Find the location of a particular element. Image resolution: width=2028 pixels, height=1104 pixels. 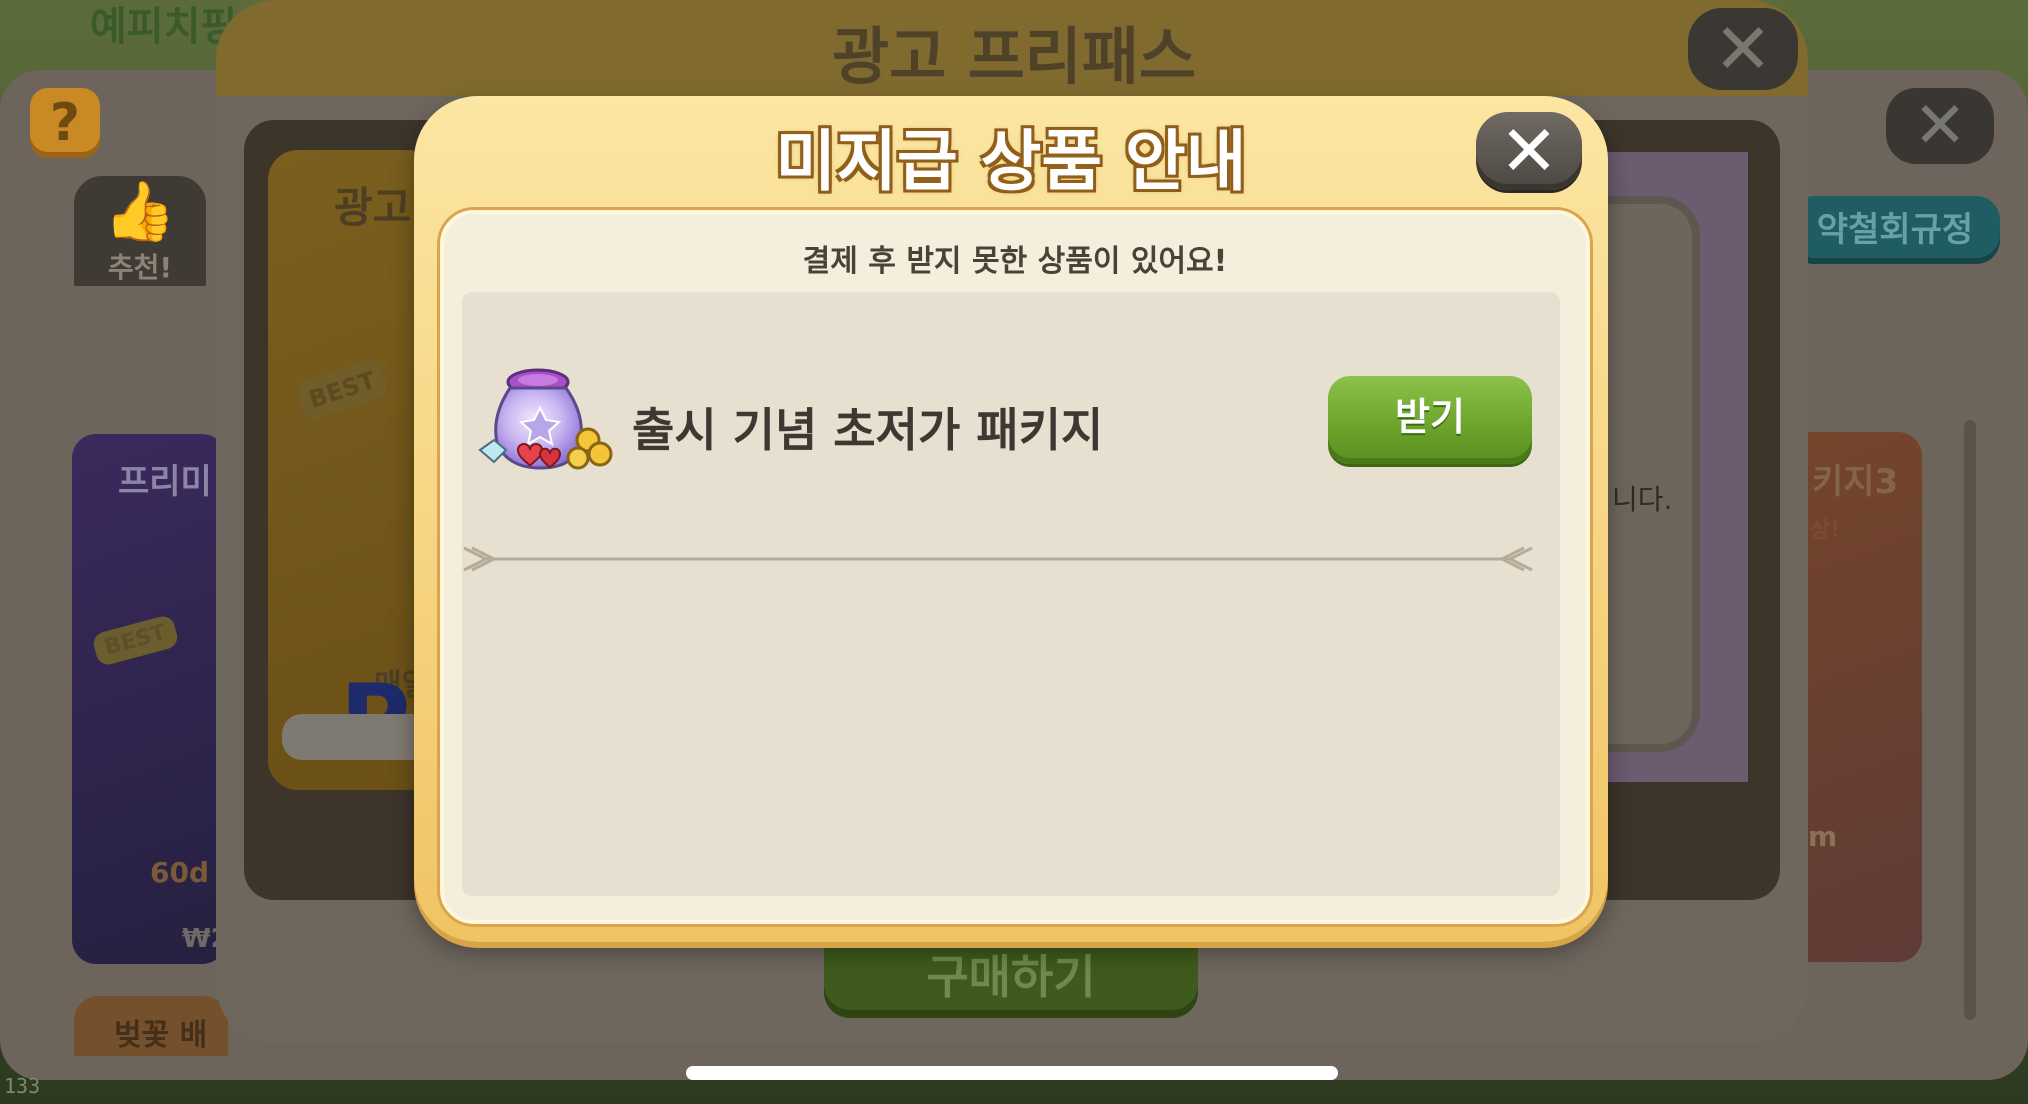

ad-freepass-close-button: ✕ is located at coordinates (1743, 49).